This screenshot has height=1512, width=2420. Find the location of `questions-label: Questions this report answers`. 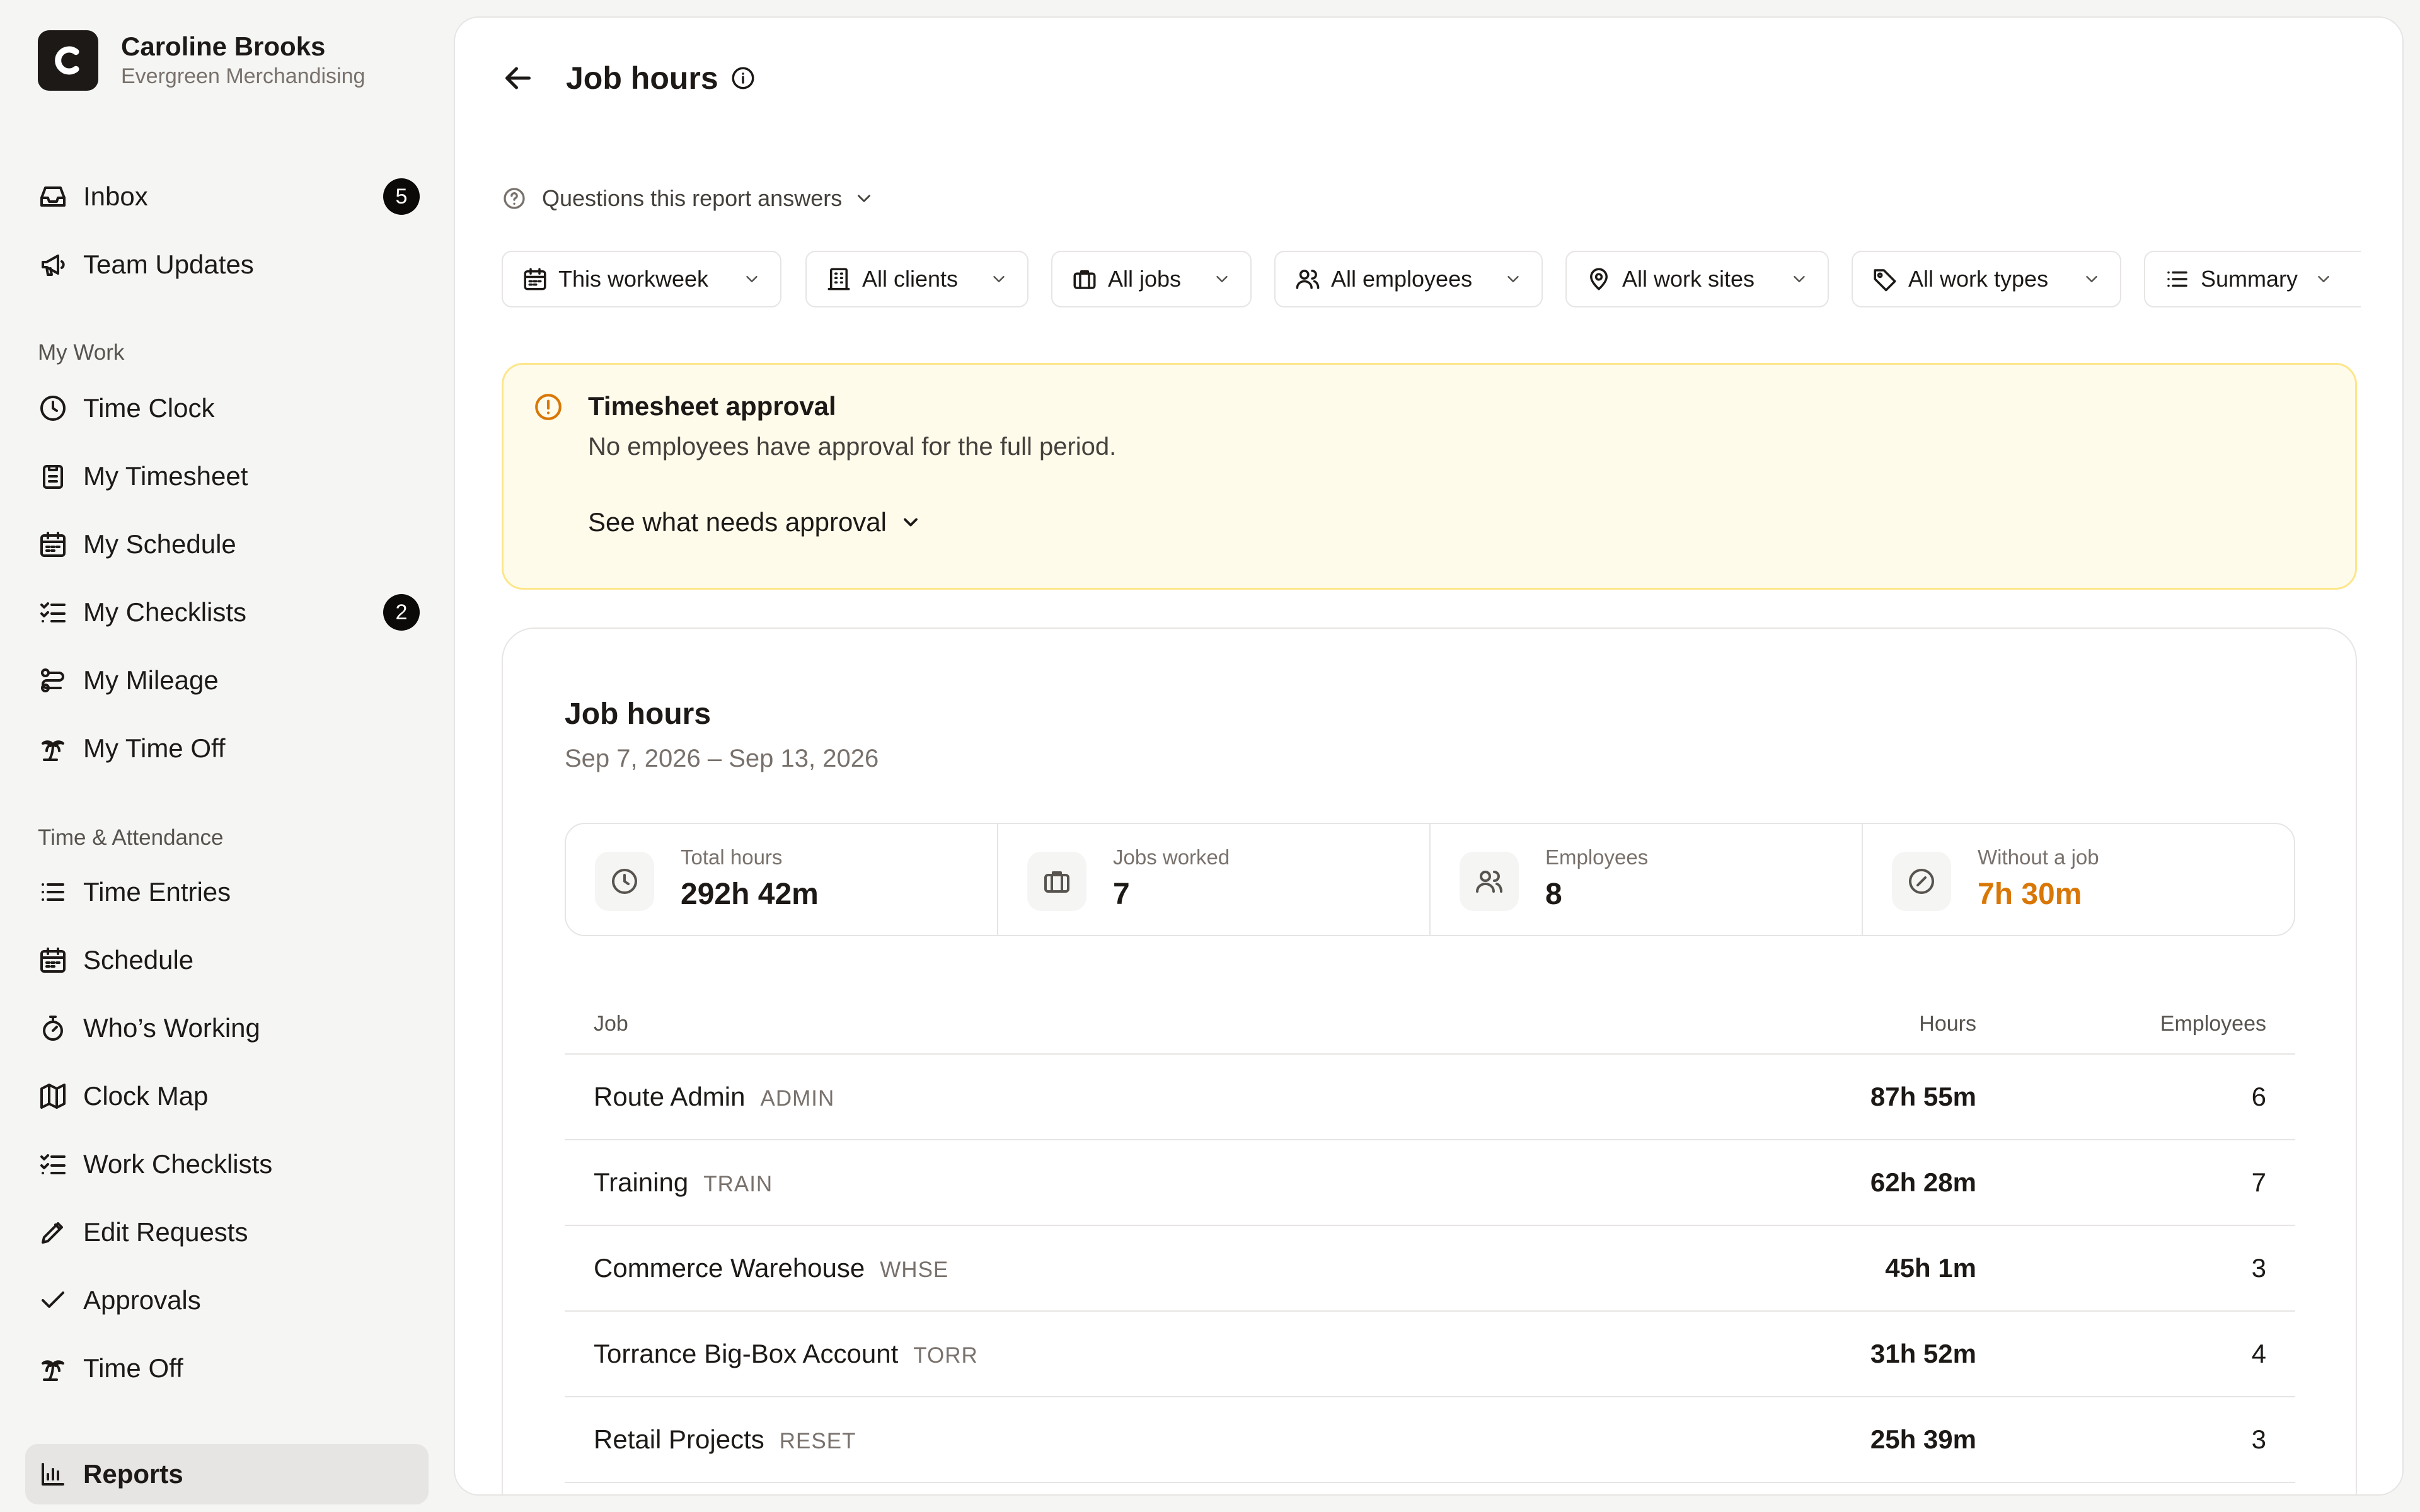

questions-label: Questions this report answers is located at coordinates (692, 198).